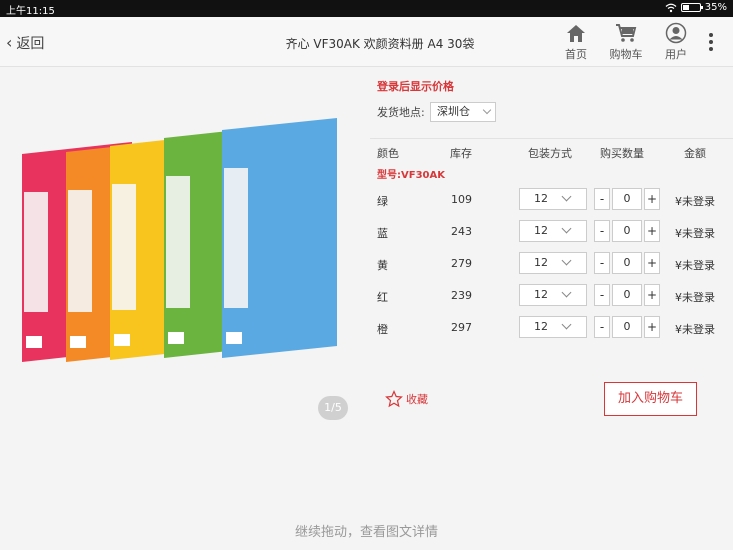  What do you see at coordinates (622, 153) in the screenshot?
I see `col-quantity: 购买数量` at bounding box center [622, 153].